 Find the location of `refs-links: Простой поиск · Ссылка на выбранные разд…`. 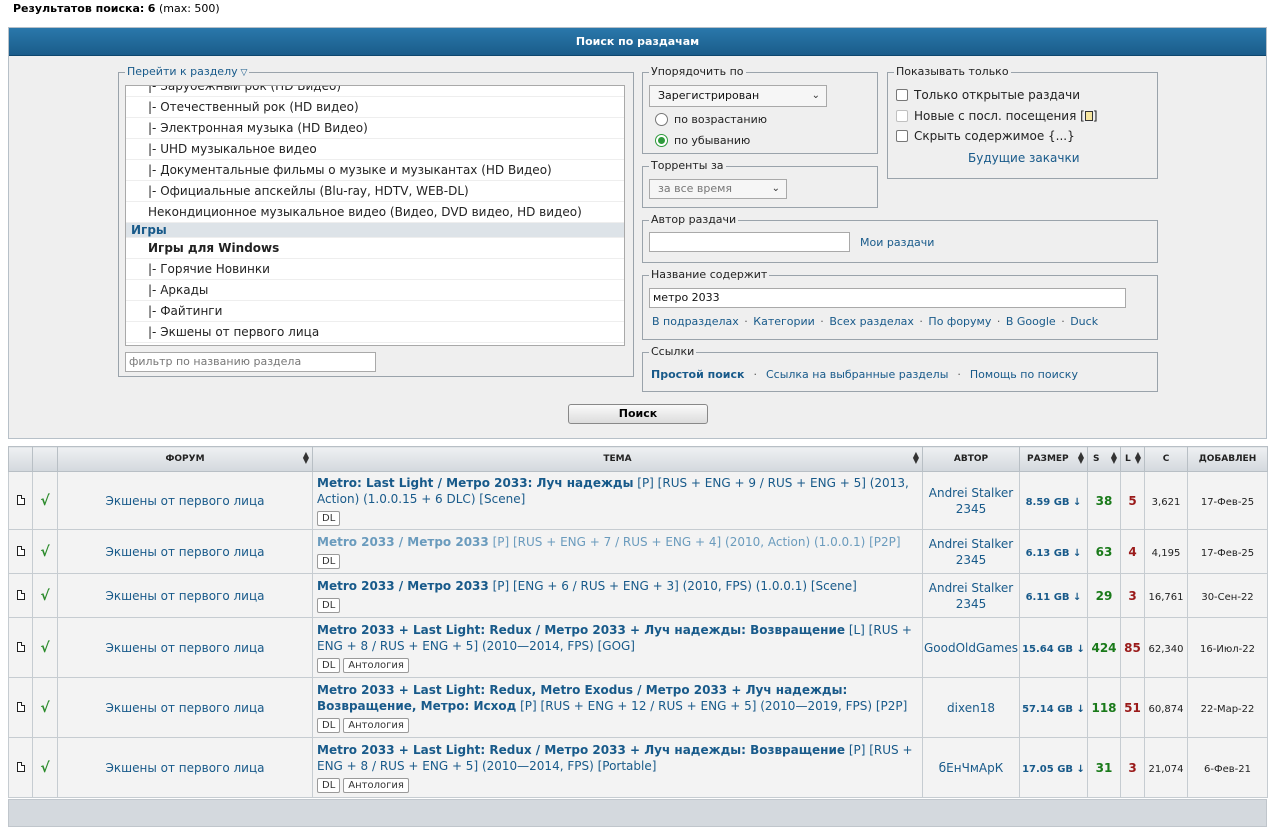

refs-links: Простой поиск · Ссылка на выбранные разд… is located at coordinates (864, 374).